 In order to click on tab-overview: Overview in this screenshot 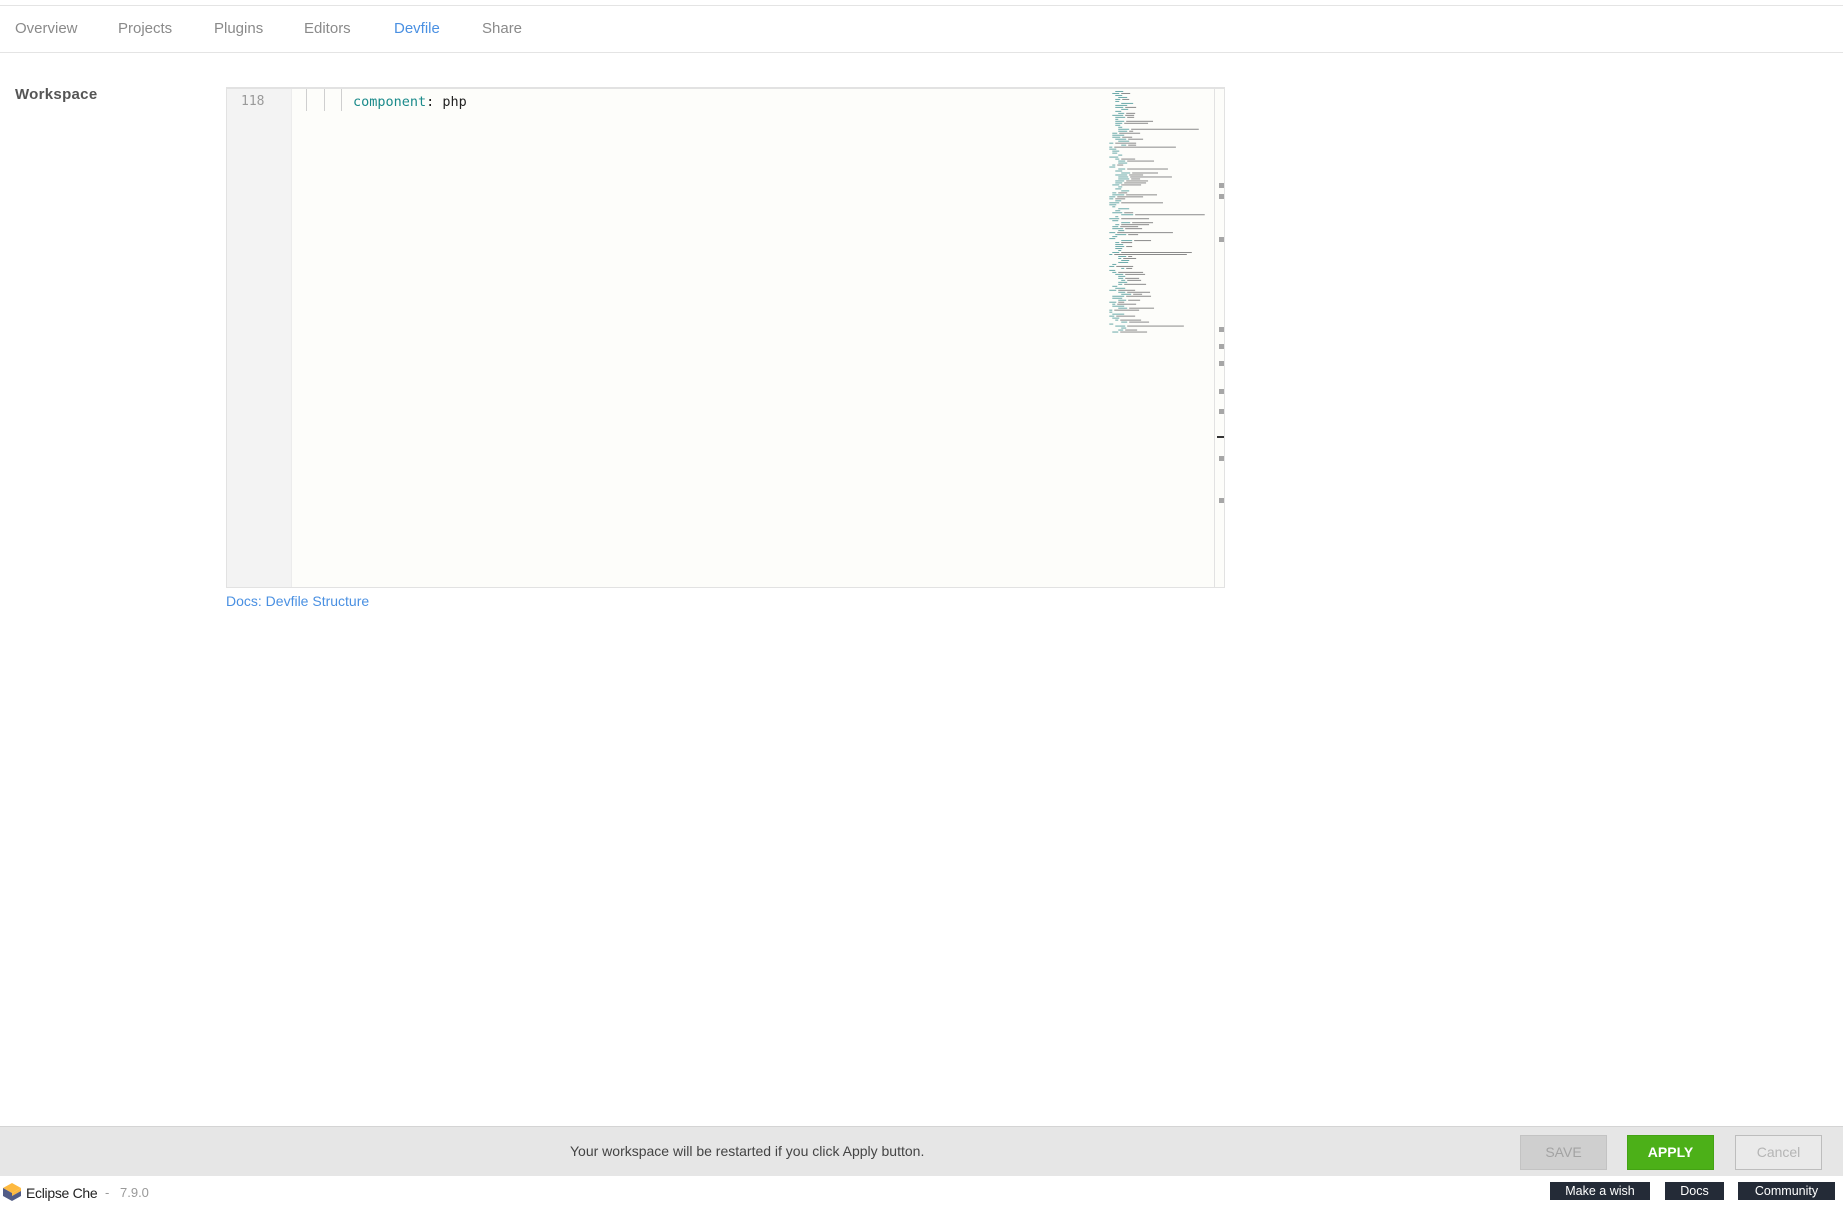, I will do `click(46, 28)`.